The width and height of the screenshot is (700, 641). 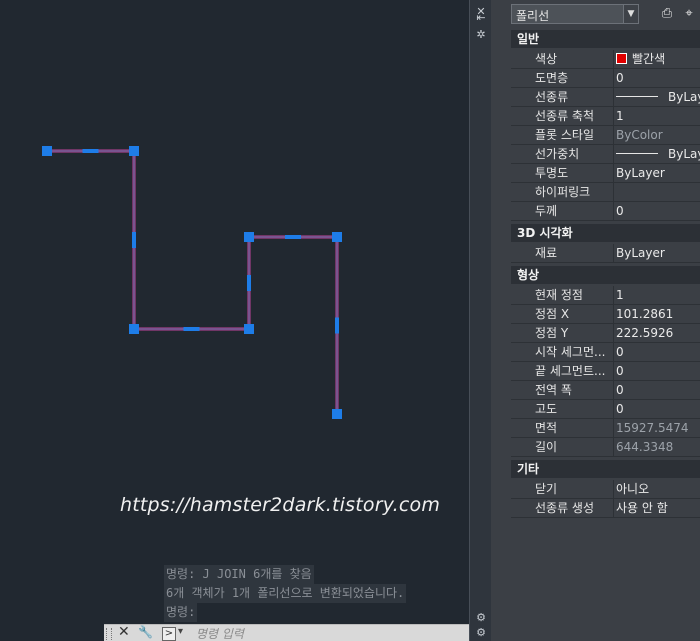 I want to click on property-row: 고도 0, so click(x=605, y=409).